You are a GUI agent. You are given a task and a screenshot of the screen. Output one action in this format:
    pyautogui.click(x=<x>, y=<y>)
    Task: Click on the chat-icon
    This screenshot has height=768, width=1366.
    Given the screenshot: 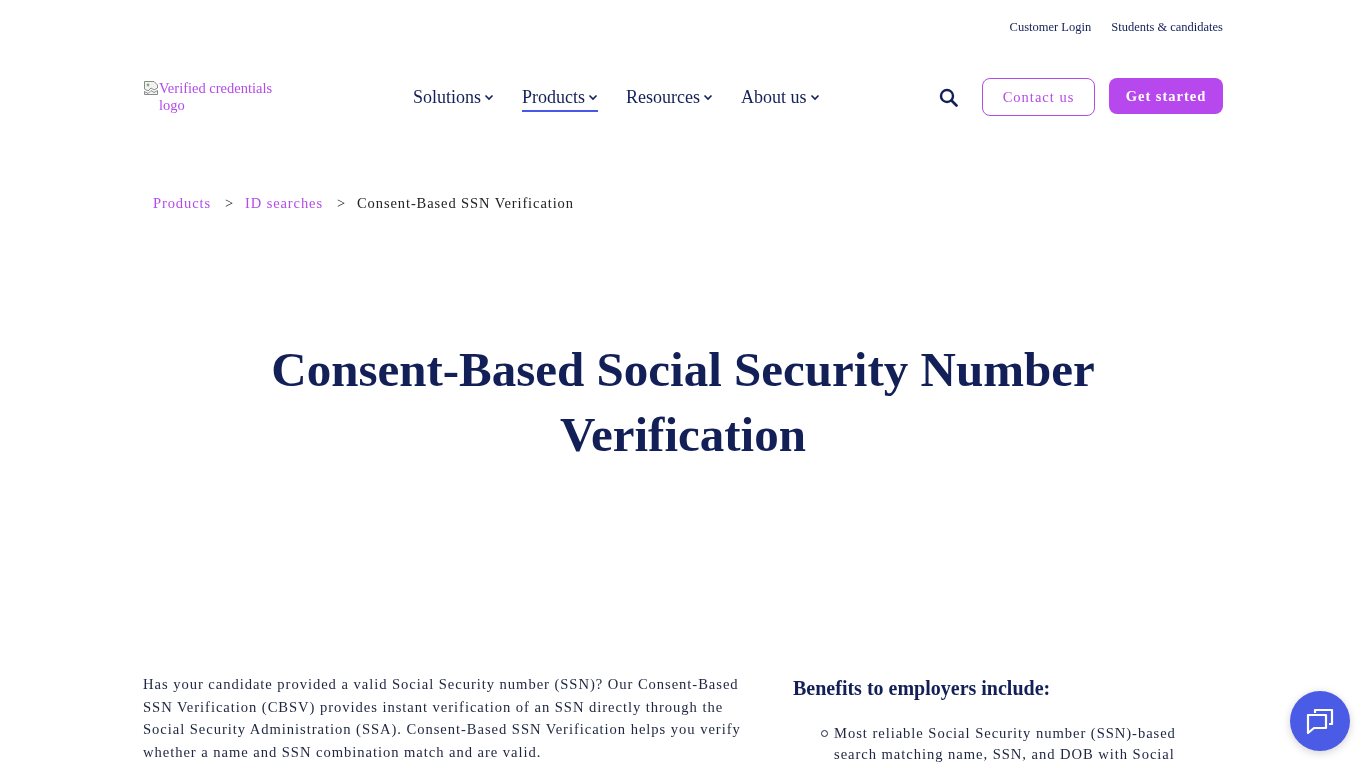 What is the action you would take?
    pyautogui.click(x=1320, y=721)
    